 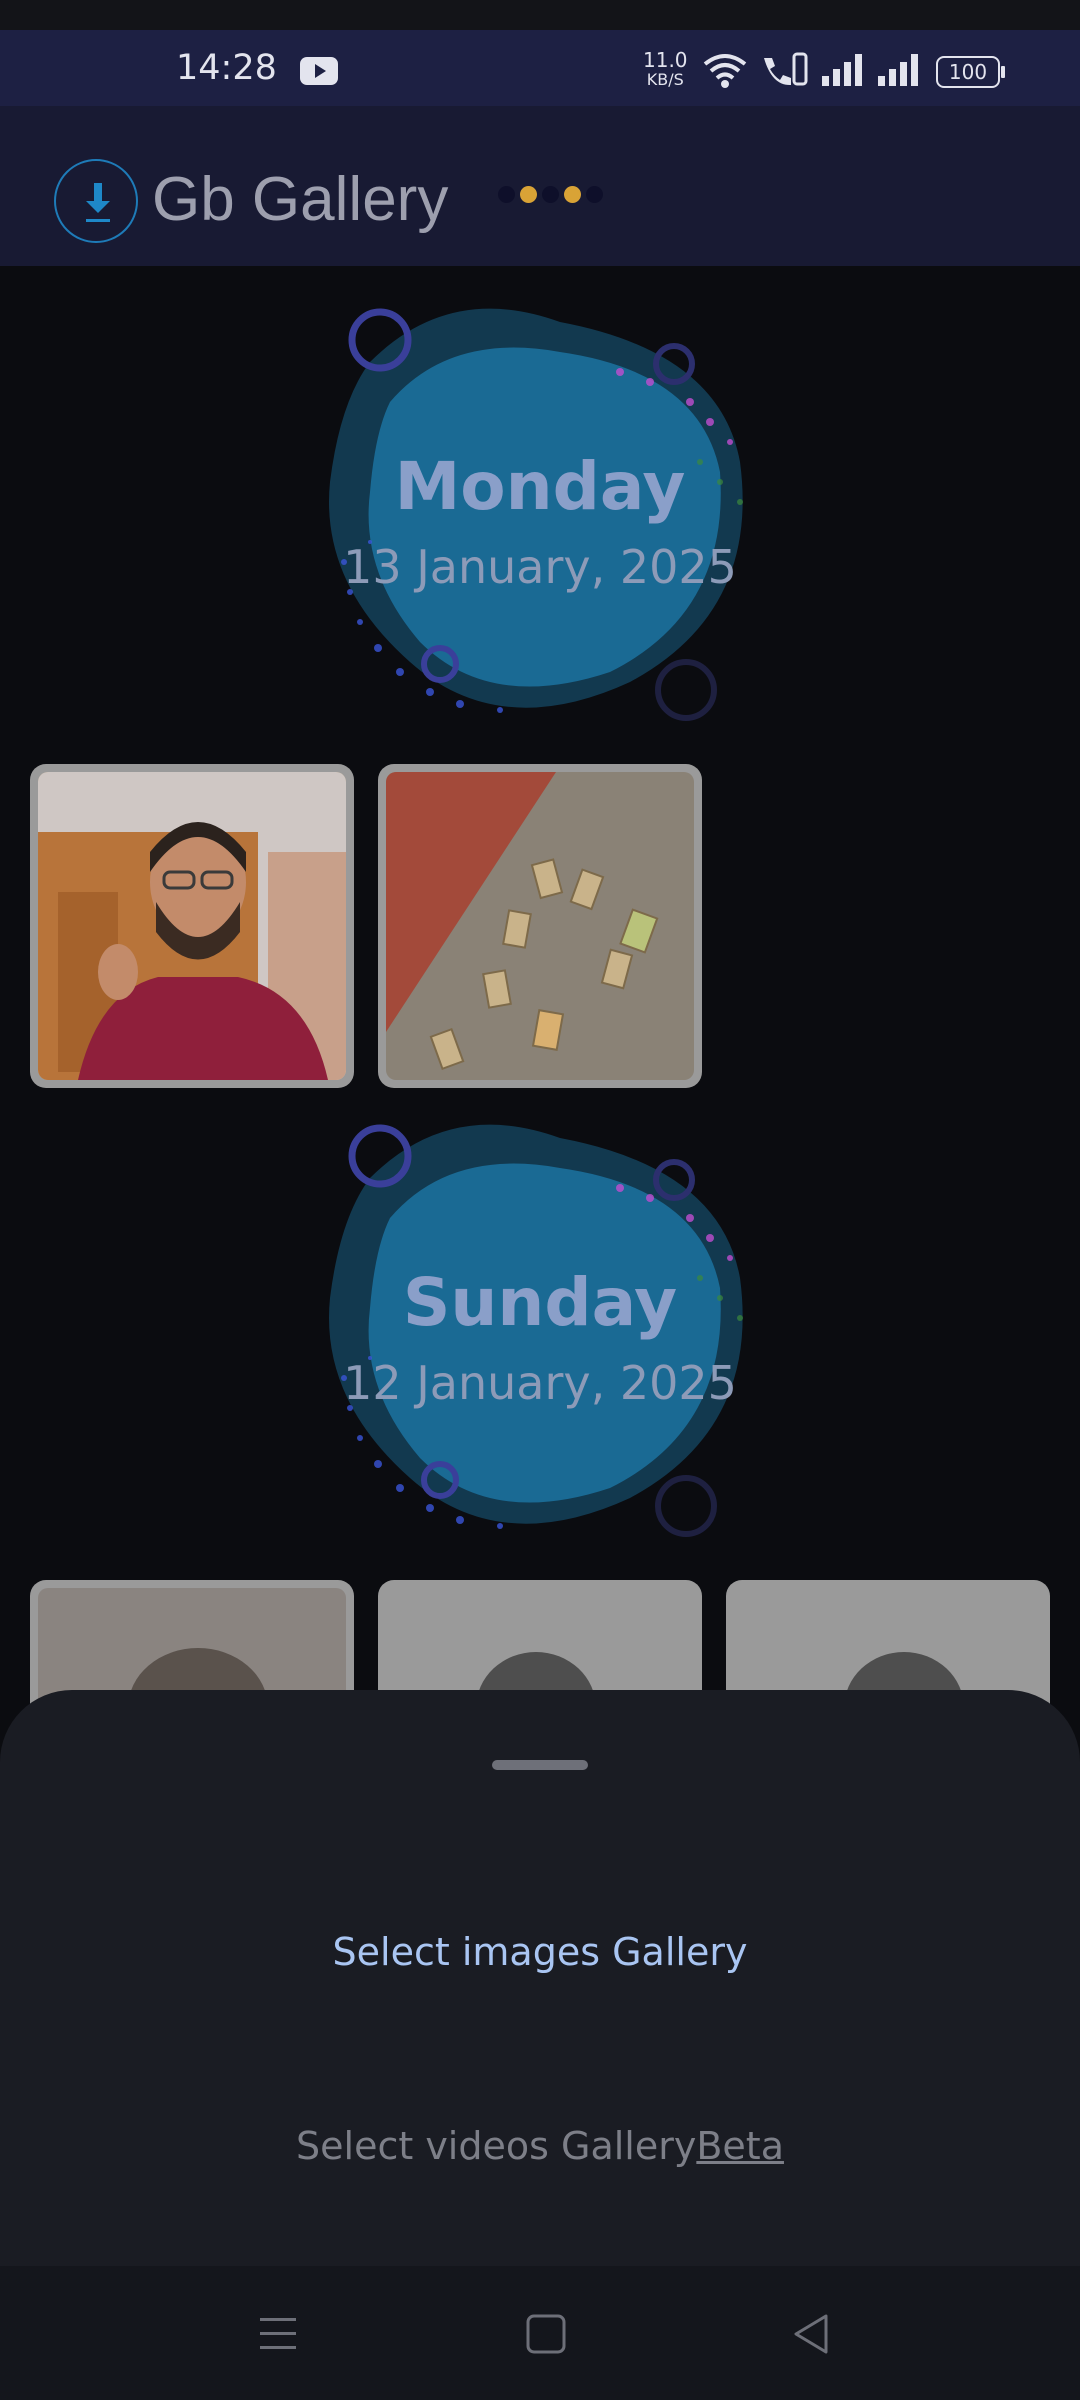 What do you see at coordinates (725, 71) in the screenshot?
I see `wifi-icon` at bounding box center [725, 71].